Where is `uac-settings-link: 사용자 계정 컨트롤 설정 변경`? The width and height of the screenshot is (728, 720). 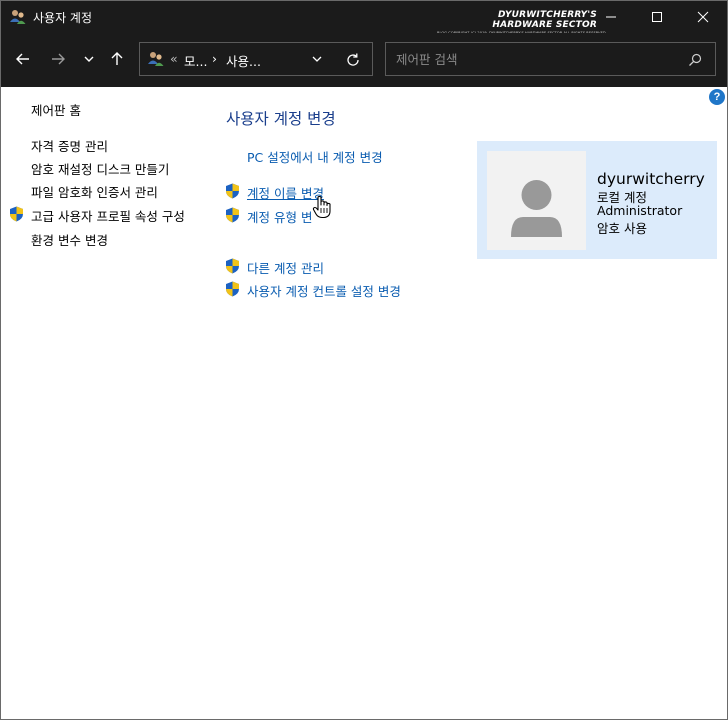
uac-settings-link: 사용자 계정 컨트롤 설정 변경 is located at coordinates (324, 290).